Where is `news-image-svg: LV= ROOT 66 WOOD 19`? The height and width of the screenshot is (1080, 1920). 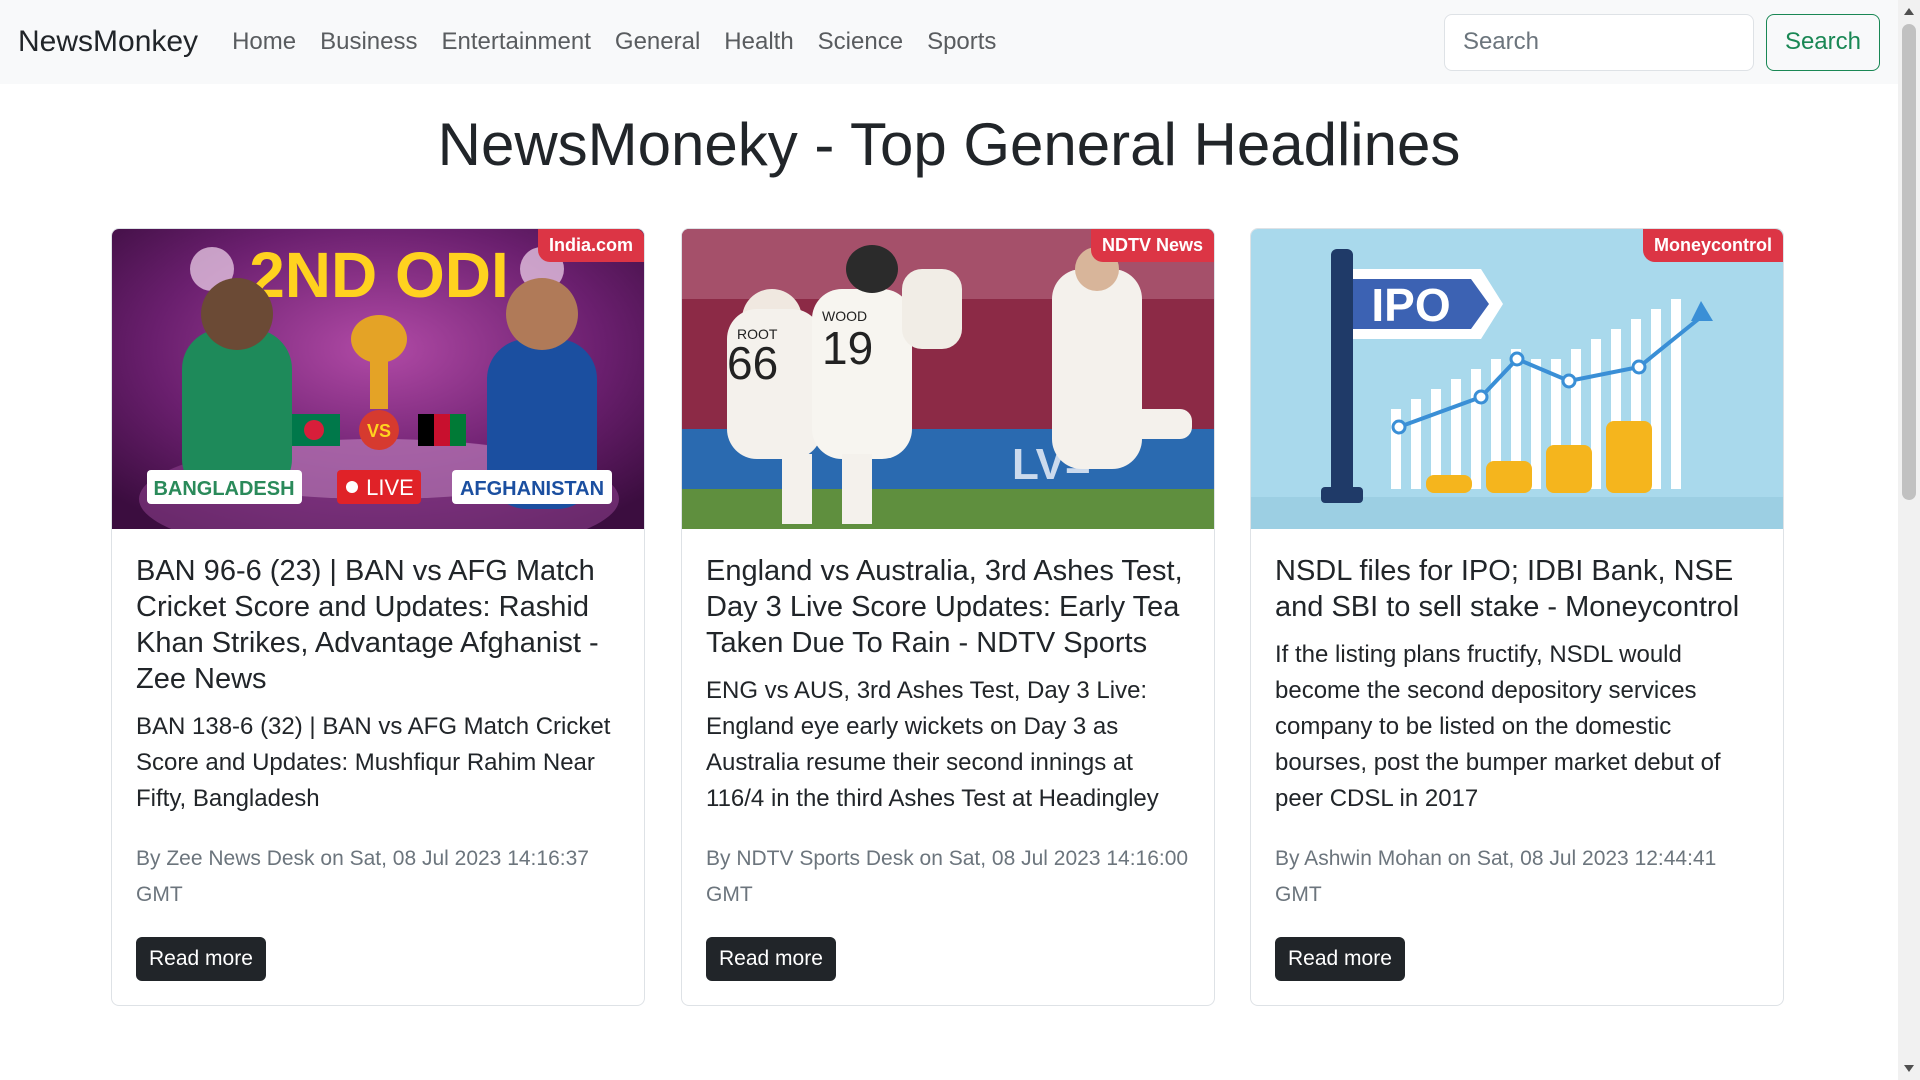 news-image-svg: LV= ROOT 66 WOOD 19 is located at coordinates (948, 379).